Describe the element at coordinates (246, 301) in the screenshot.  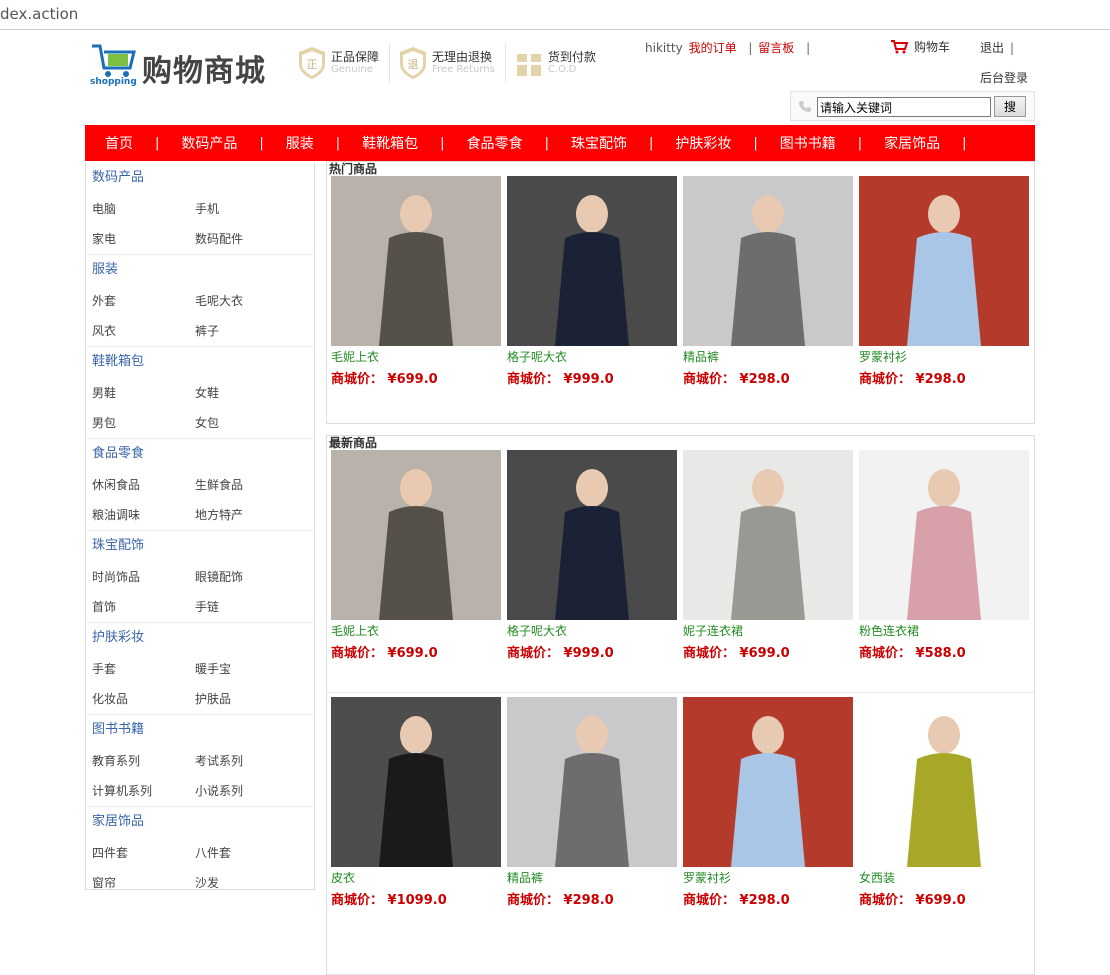
I see `sidebar-subcategory-link: 毛呢大衣` at that location.